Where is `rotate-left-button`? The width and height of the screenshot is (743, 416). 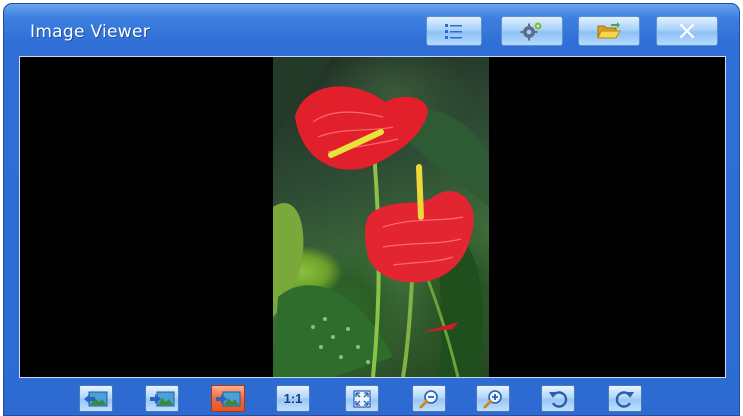 rotate-left-button is located at coordinates (558, 398).